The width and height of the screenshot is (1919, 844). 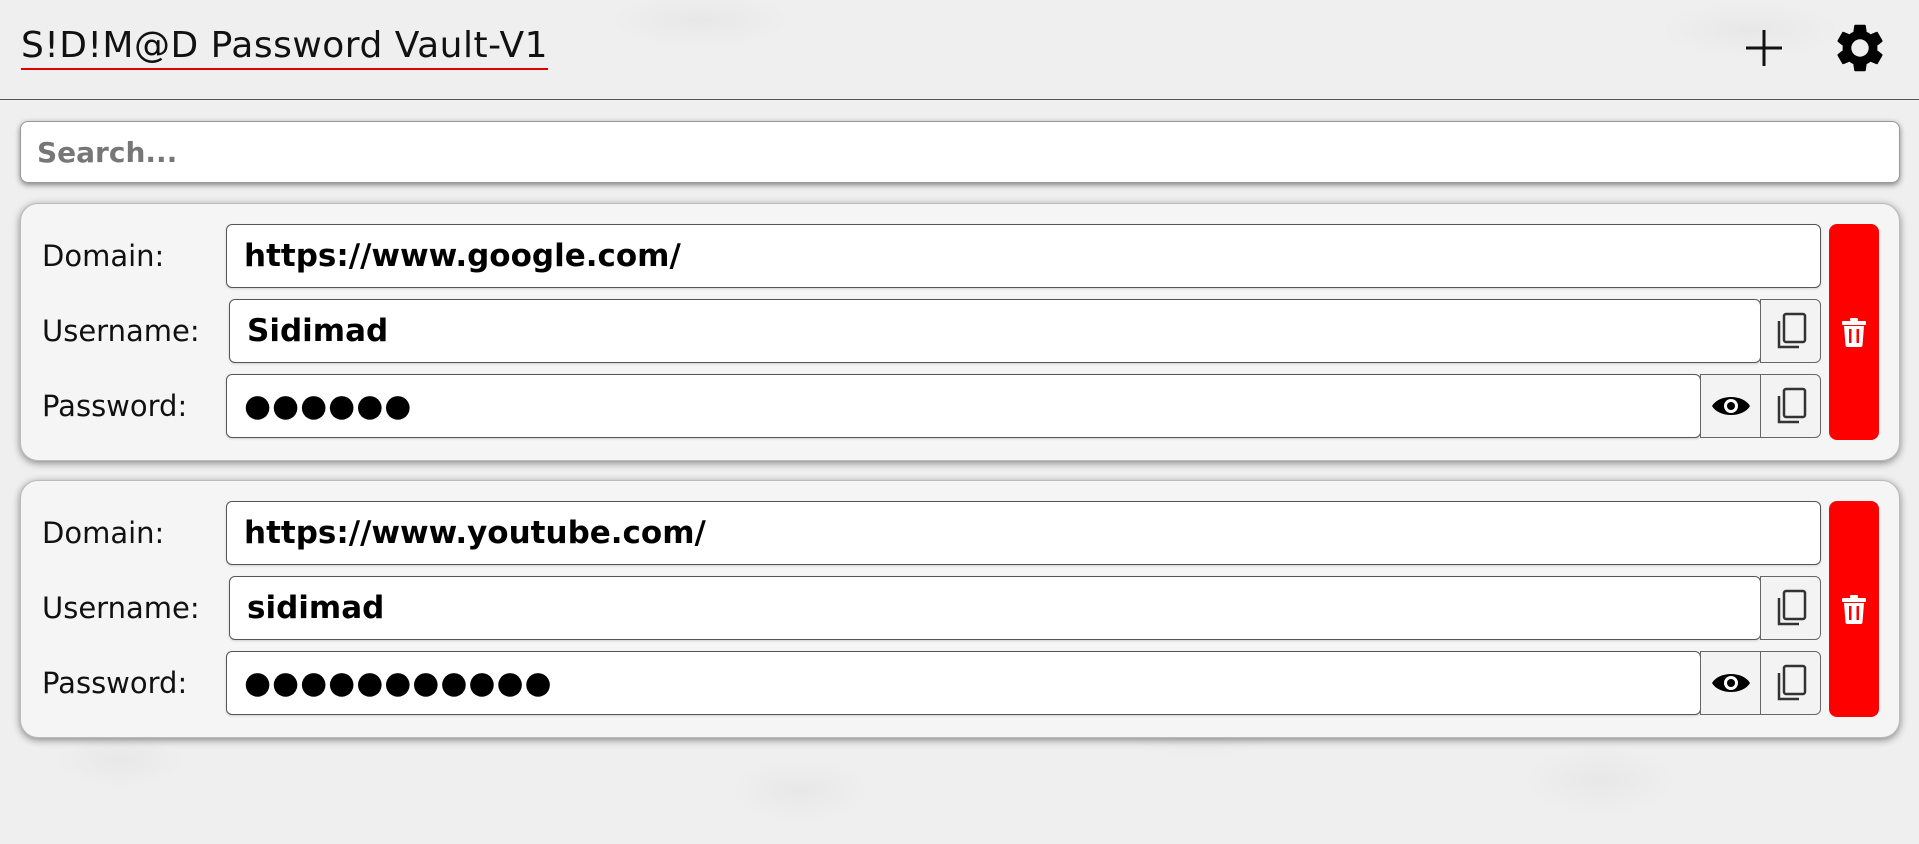 What do you see at coordinates (995, 608) in the screenshot?
I see `username-field: sidimad` at bounding box center [995, 608].